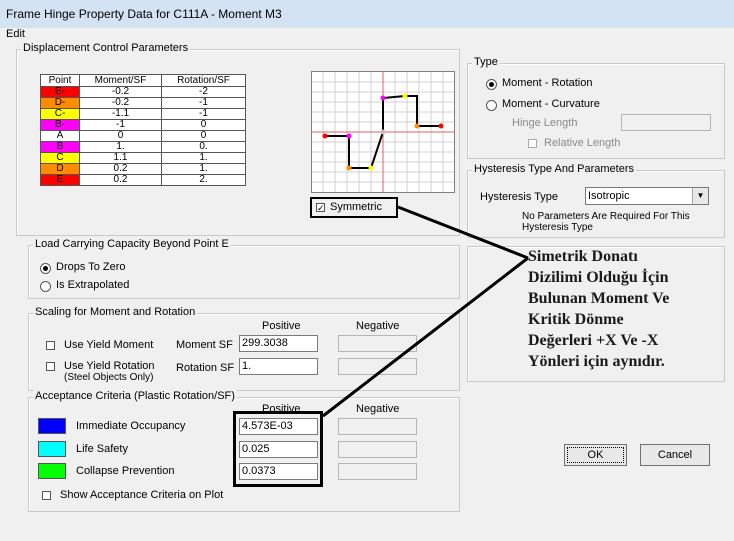 This screenshot has width=734, height=541. Describe the element at coordinates (50, 345) in the screenshot. I see `use-yield-moment-checkbox` at that location.